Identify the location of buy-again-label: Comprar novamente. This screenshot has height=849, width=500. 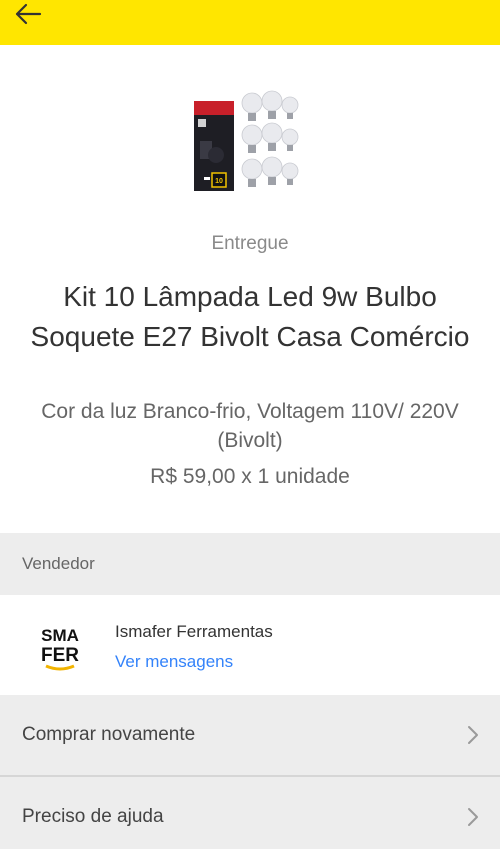
(109, 734).